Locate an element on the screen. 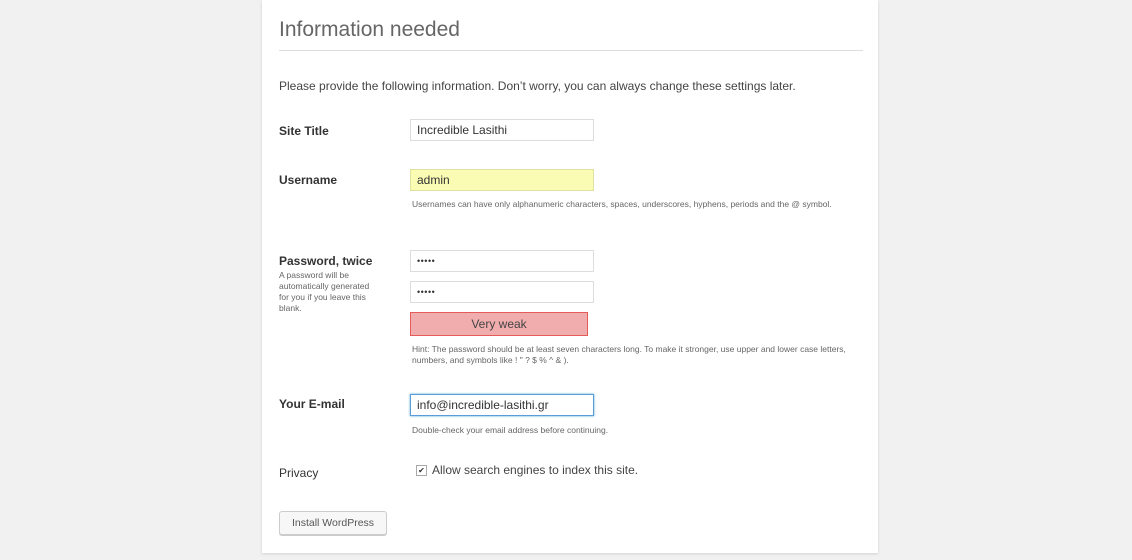 The height and width of the screenshot is (560, 1132). email-label: Your E-mail is located at coordinates (312, 404).